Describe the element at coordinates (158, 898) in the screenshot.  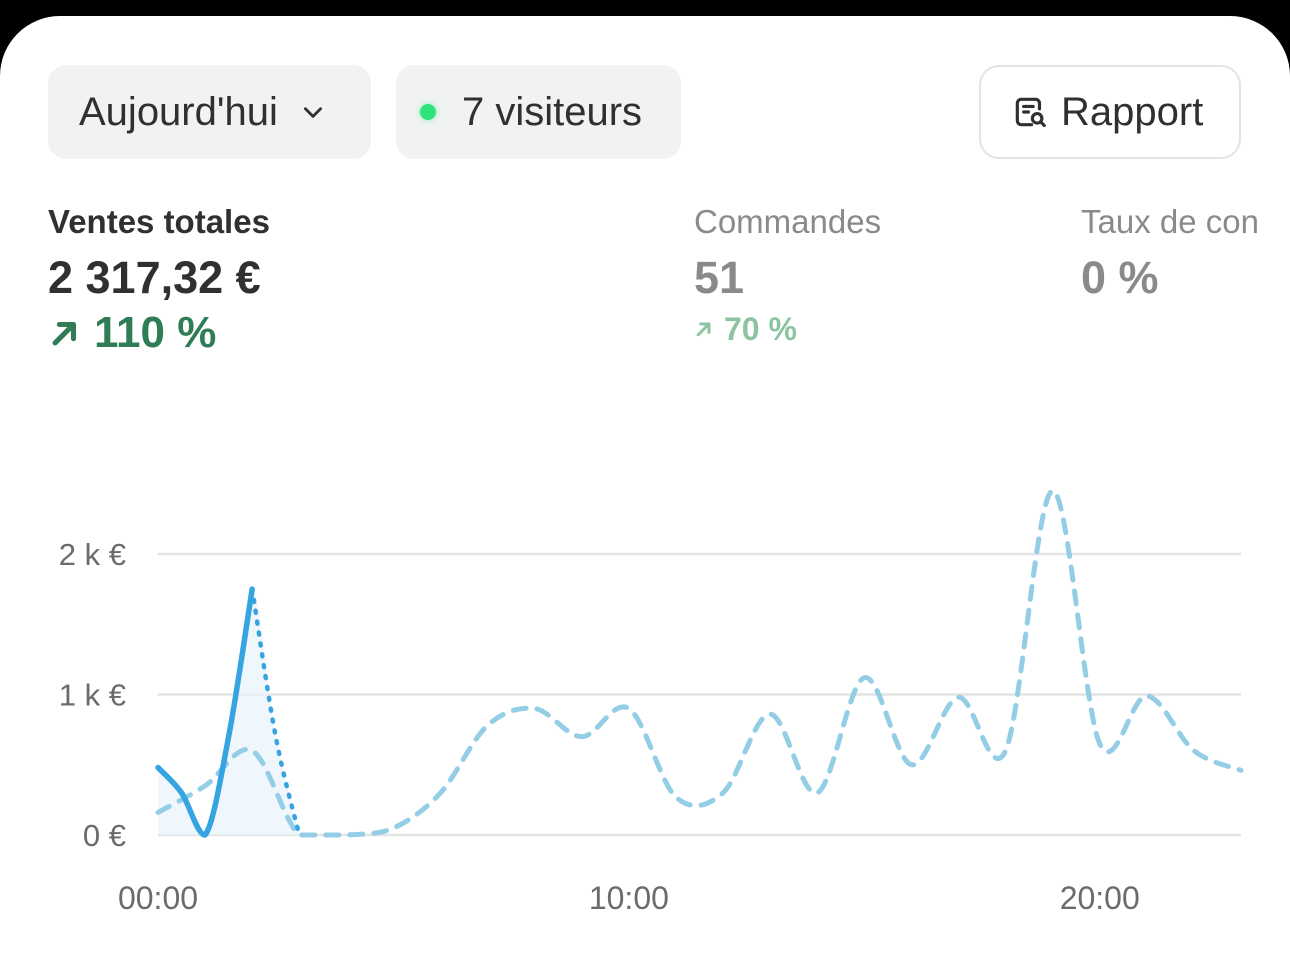
I see `x-tick-label: 00:00` at that location.